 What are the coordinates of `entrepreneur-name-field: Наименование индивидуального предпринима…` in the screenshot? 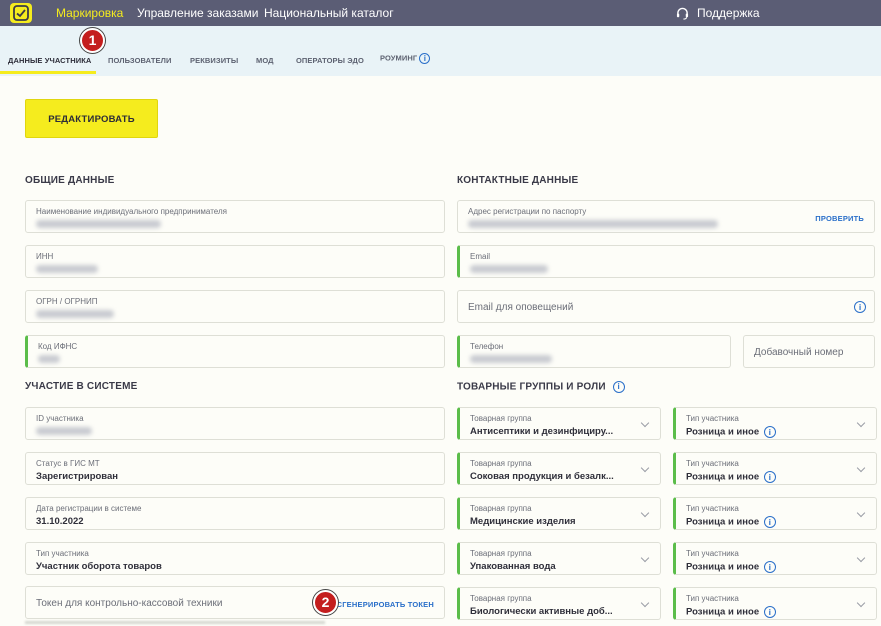 It's located at (235, 216).